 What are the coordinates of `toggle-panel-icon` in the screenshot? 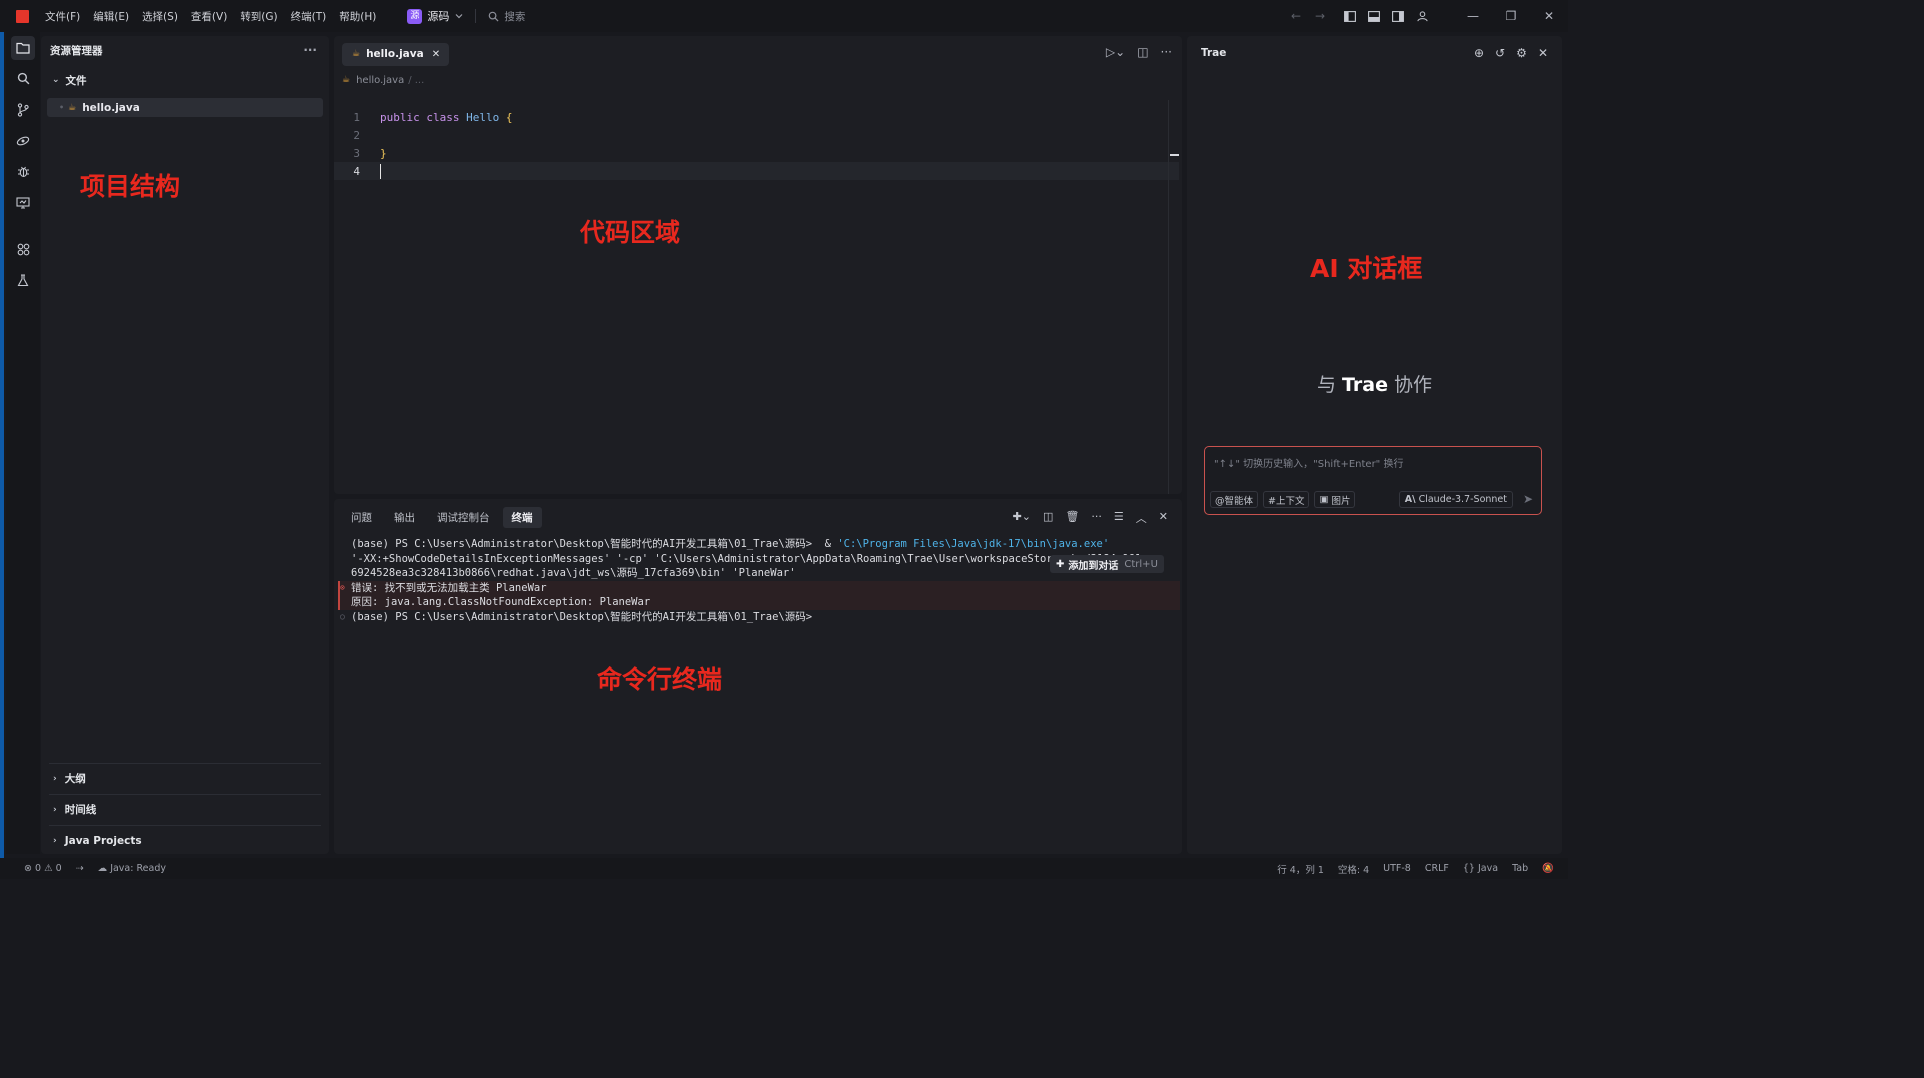 It's located at (1374, 16).